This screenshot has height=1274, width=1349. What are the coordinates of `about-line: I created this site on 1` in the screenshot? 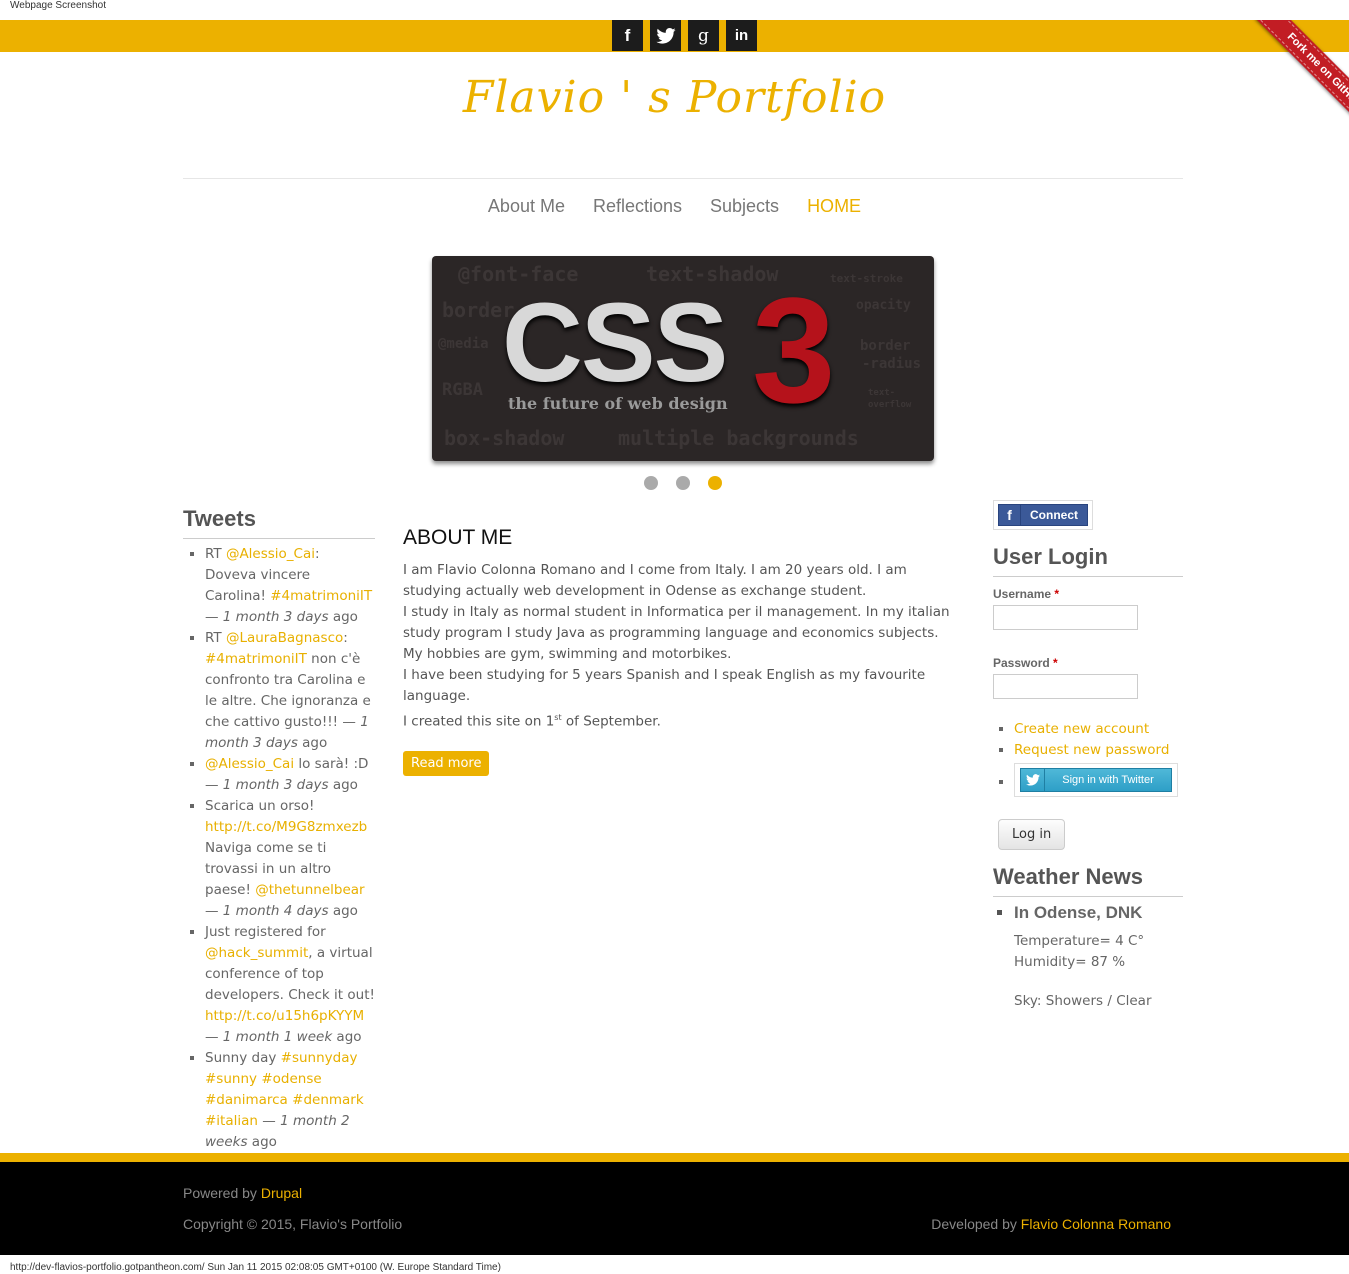 It's located at (479, 721).